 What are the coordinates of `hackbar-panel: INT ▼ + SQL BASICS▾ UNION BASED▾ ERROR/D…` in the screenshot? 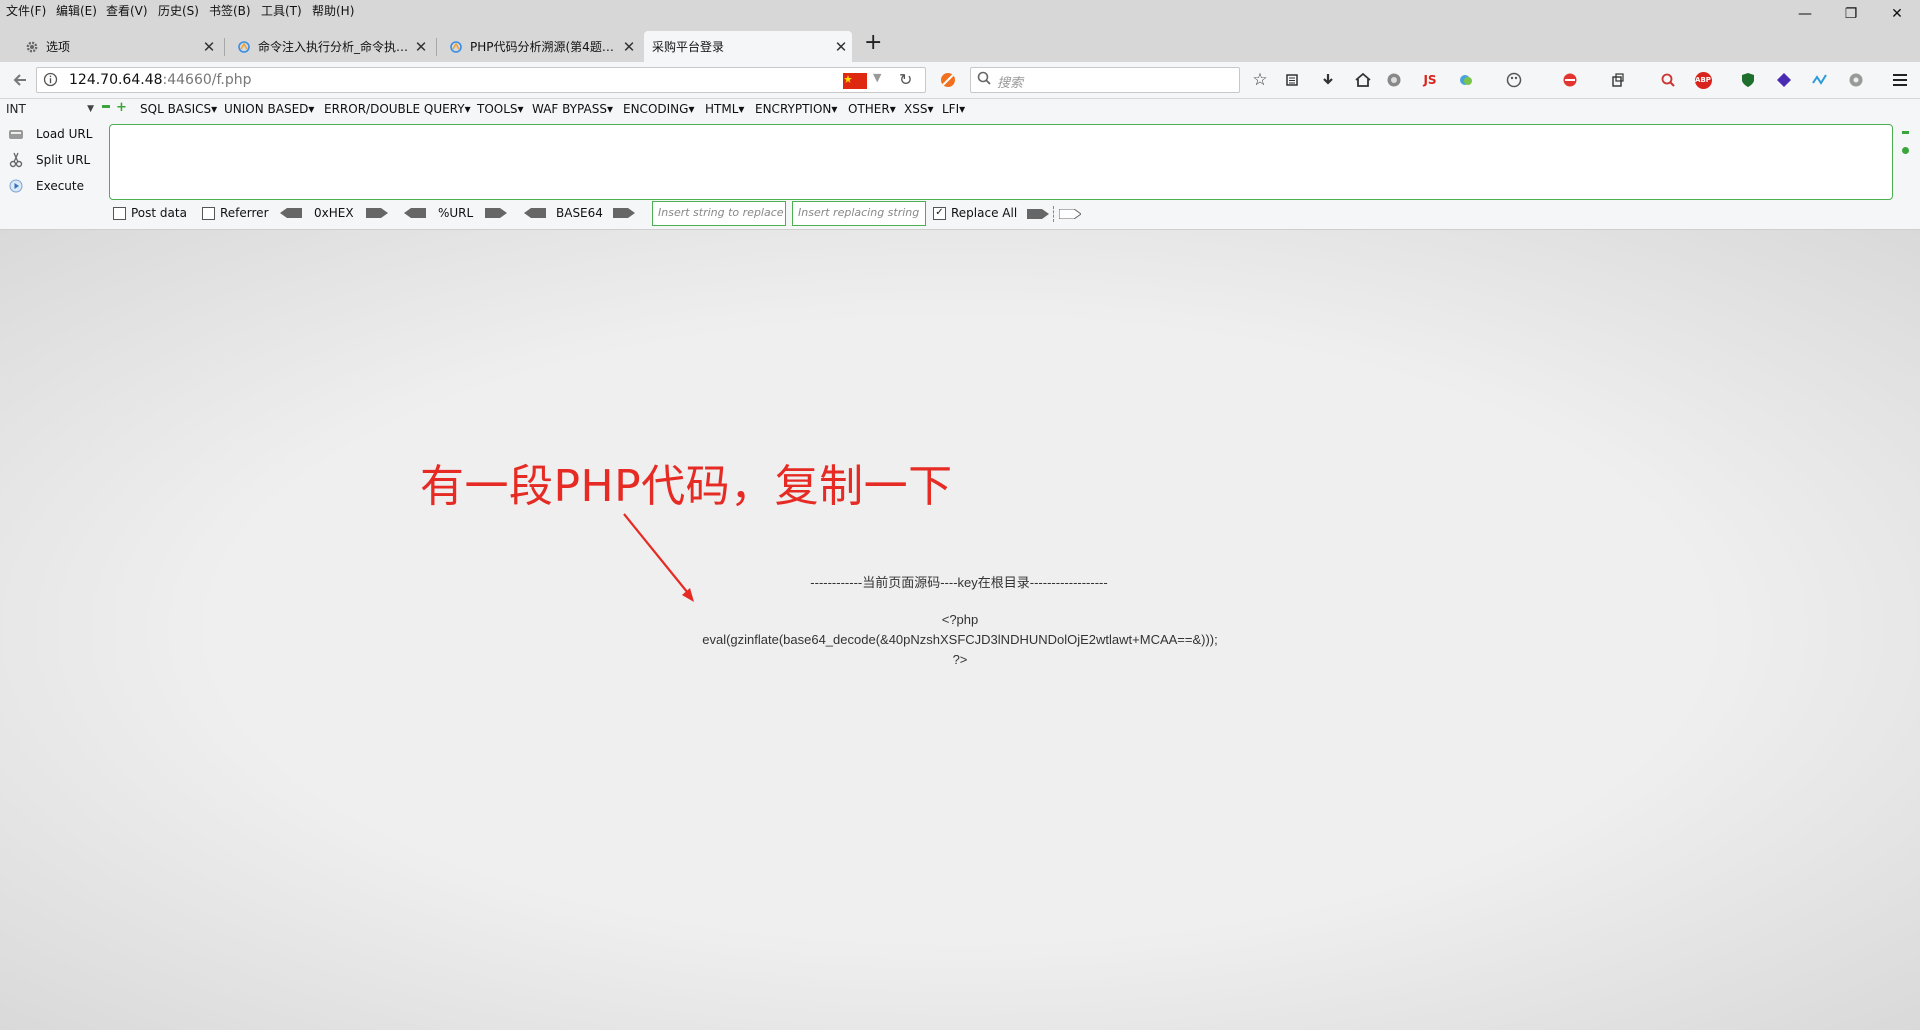 It's located at (960, 164).